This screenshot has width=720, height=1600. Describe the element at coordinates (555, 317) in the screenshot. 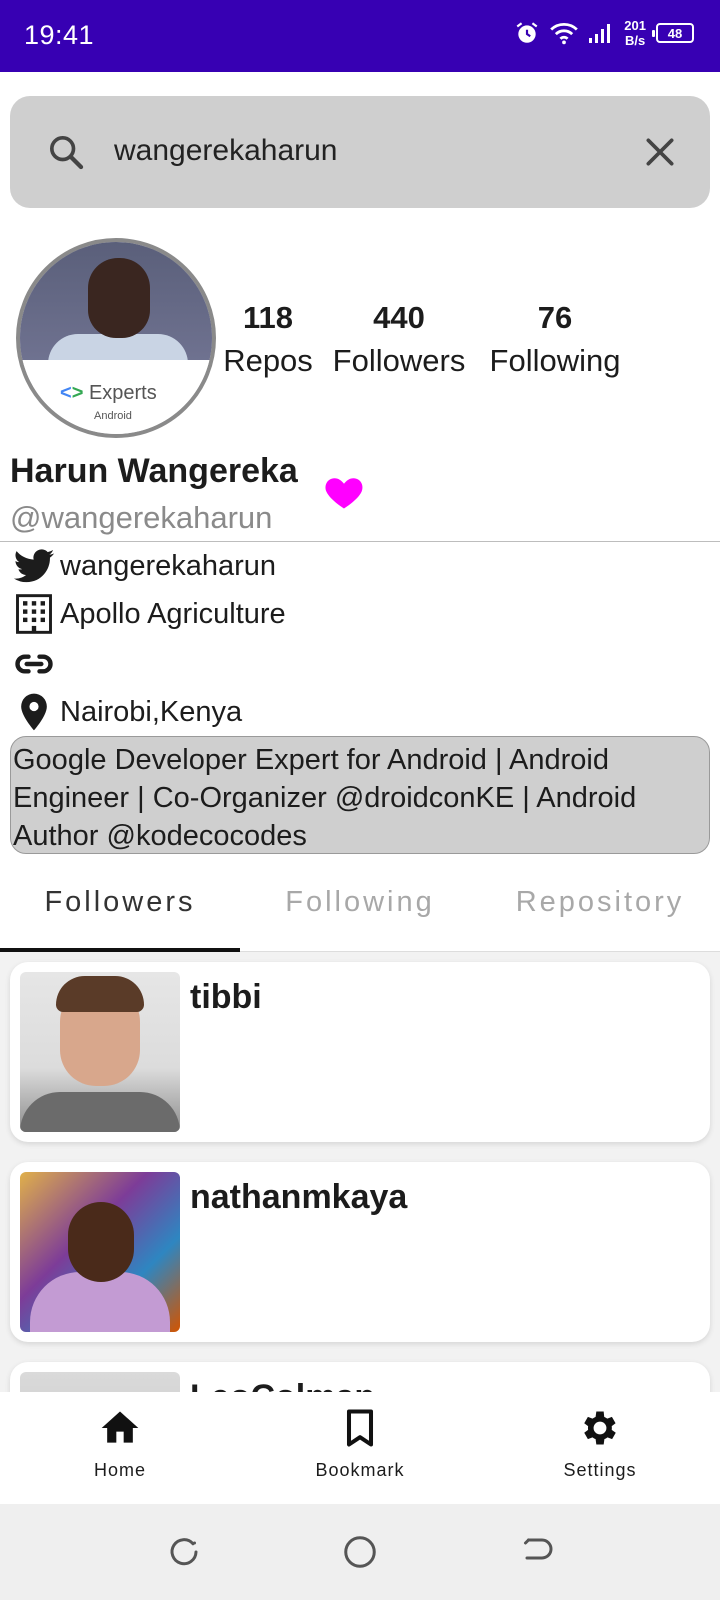

I see `stat-following-value: 76` at that location.